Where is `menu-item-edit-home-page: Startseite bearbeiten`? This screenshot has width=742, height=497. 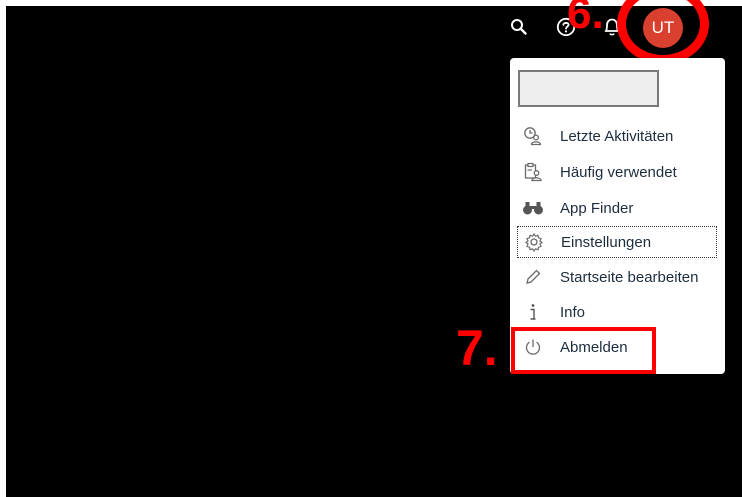
menu-item-edit-home-page: Startseite bearbeiten is located at coordinates (617, 277).